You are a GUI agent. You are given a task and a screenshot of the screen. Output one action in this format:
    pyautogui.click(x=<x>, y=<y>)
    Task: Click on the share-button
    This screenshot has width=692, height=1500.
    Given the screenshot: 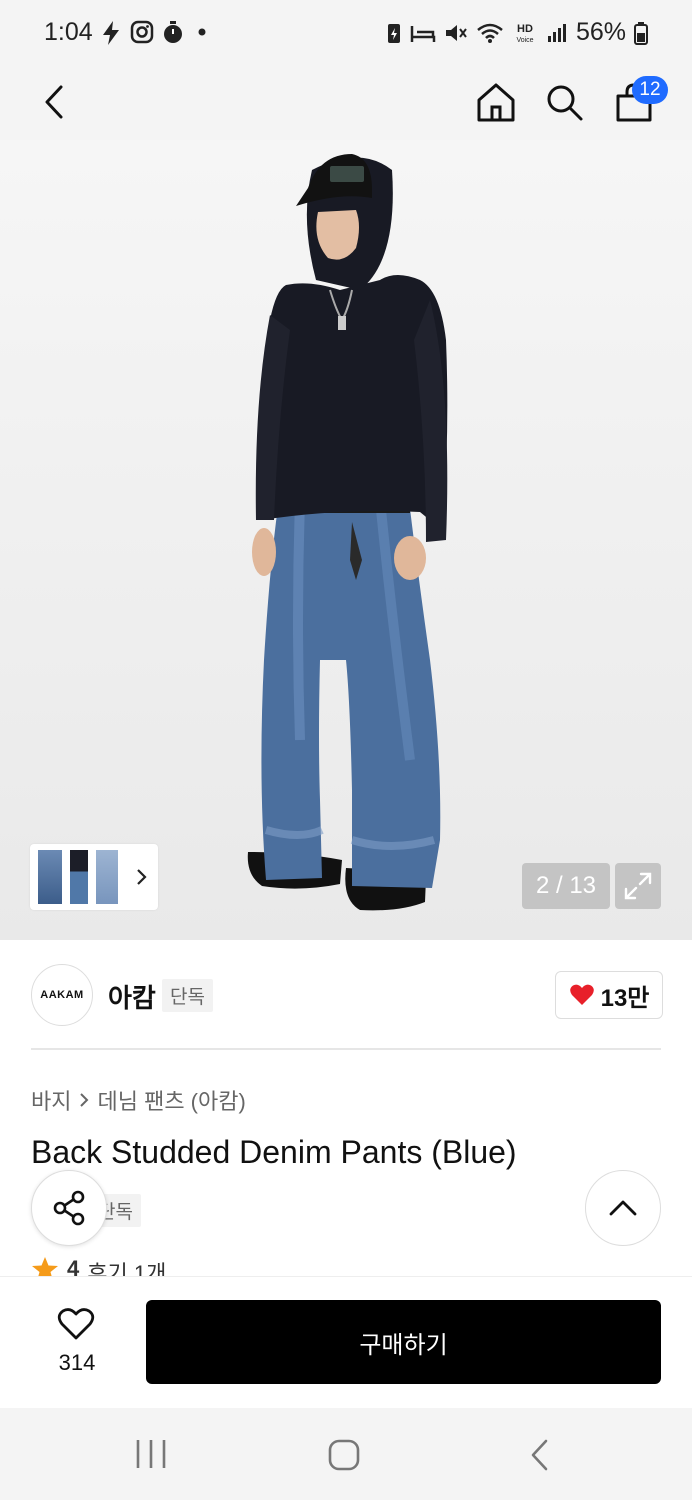 What is the action you would take?
    pyautogui.click(x=69, y=1208)
    